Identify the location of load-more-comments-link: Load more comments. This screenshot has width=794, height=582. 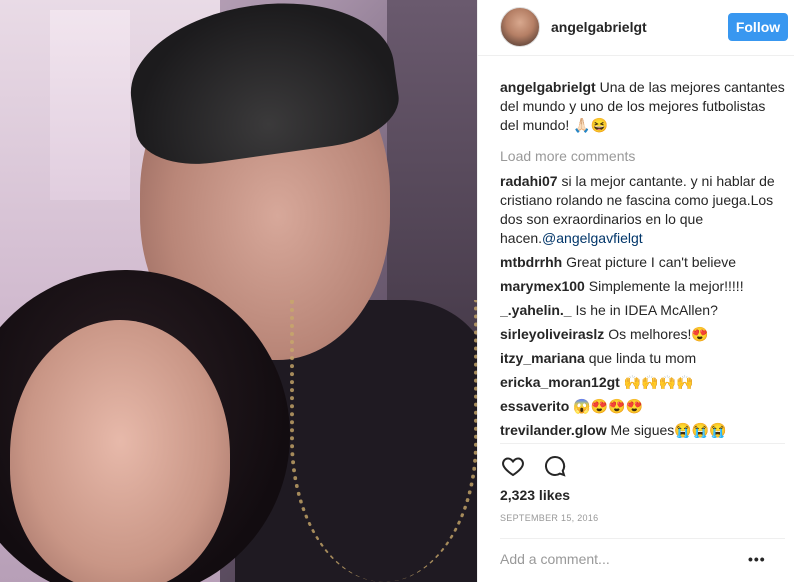
(642, 156).